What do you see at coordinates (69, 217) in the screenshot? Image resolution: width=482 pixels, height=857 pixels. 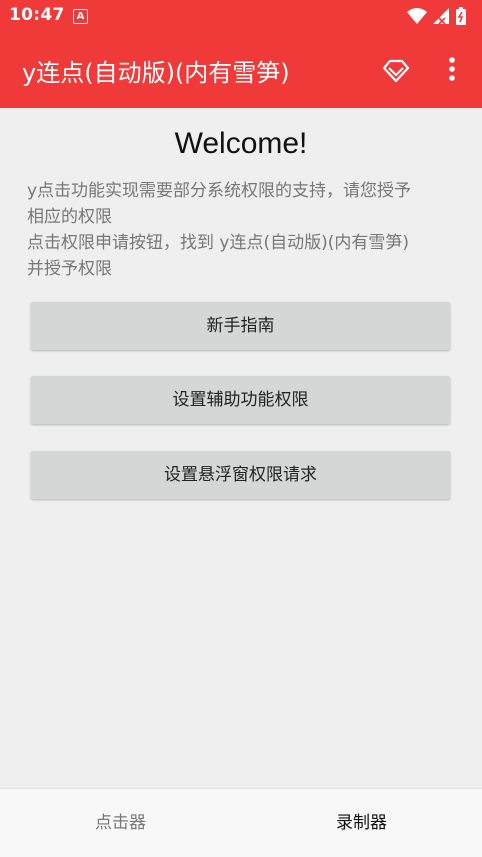 I see `description-line: 相应的权限` at bounding box center [69, 217].